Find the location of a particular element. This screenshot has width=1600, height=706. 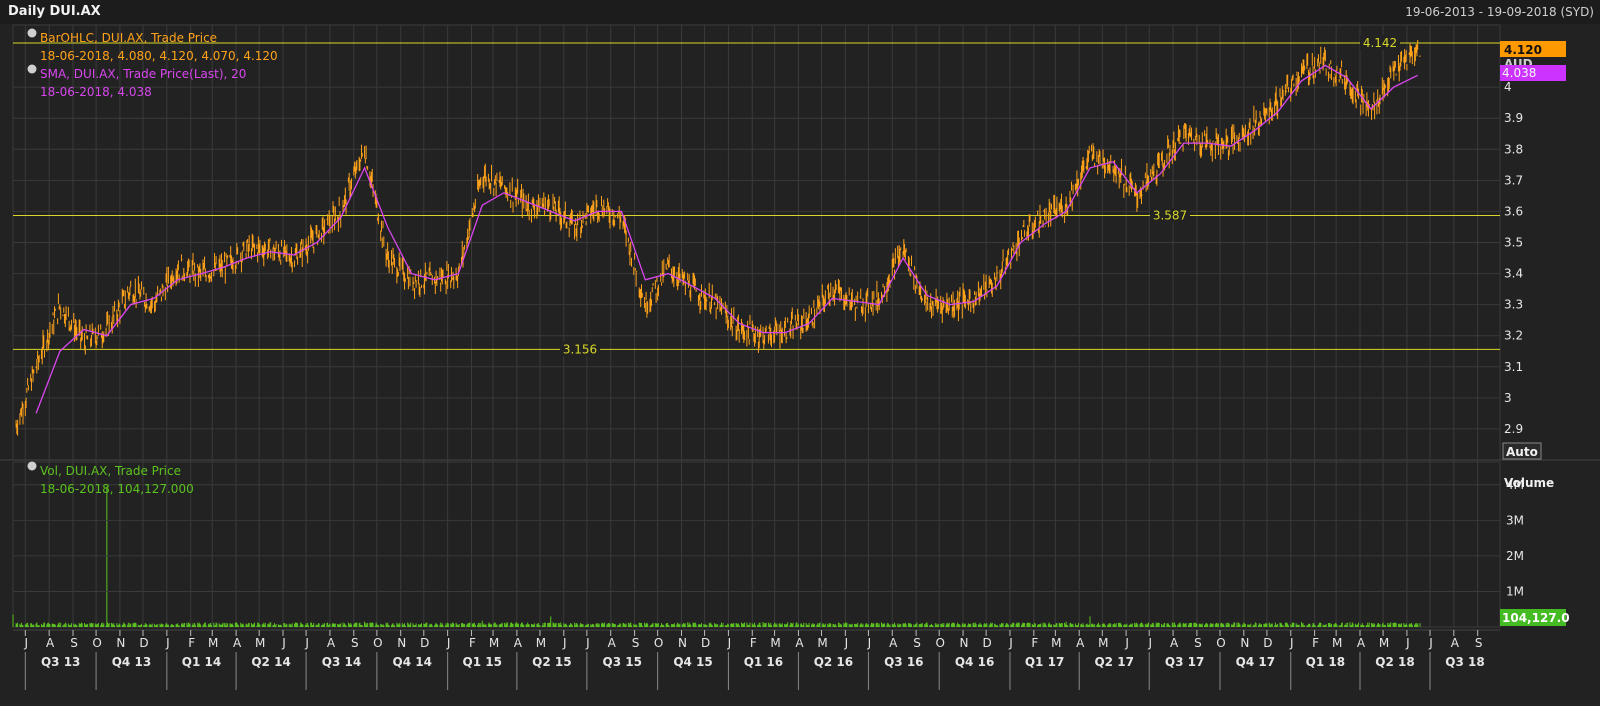

volume-tick-label: 3M is located at coordinates (1515, 520).